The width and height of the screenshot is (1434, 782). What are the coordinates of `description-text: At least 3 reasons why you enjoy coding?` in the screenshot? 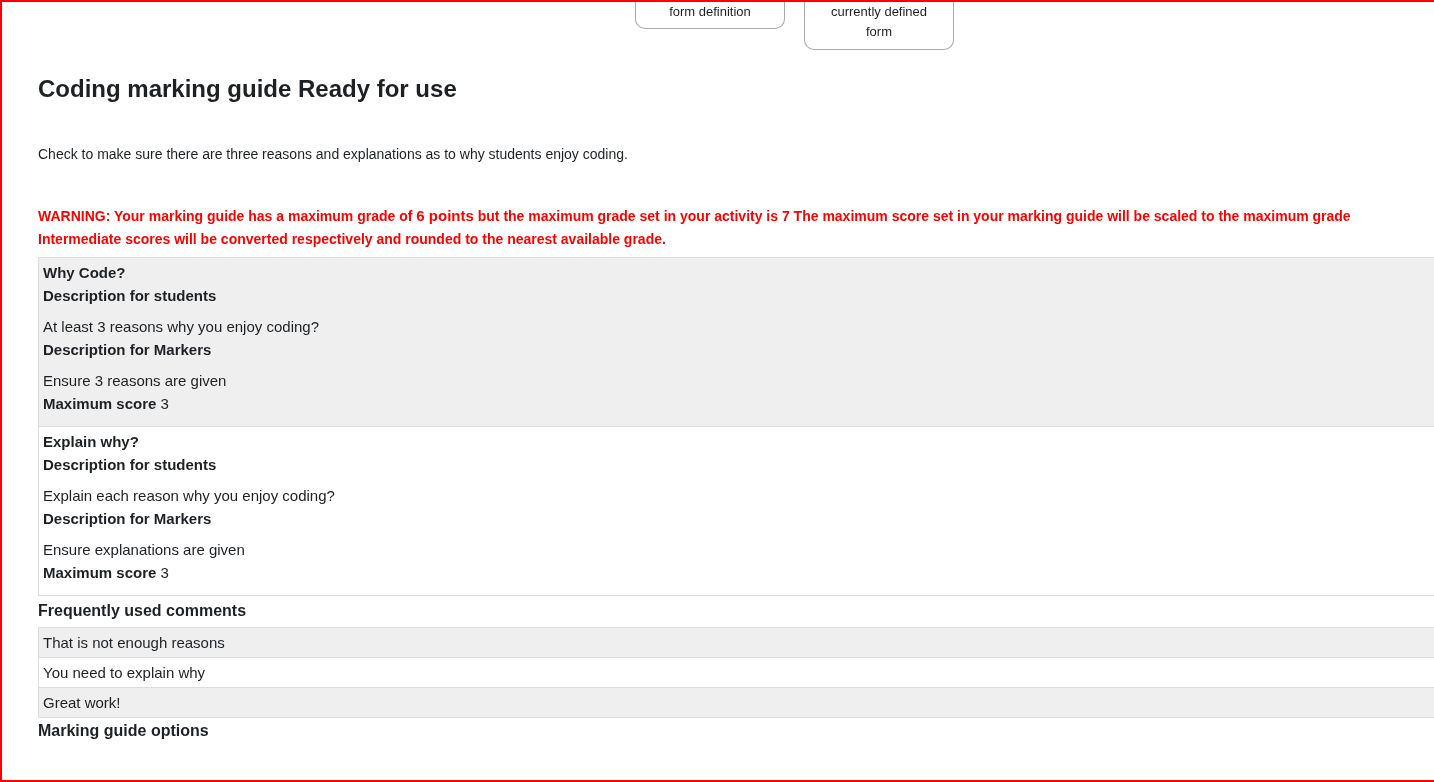 It's located at (181, 327).